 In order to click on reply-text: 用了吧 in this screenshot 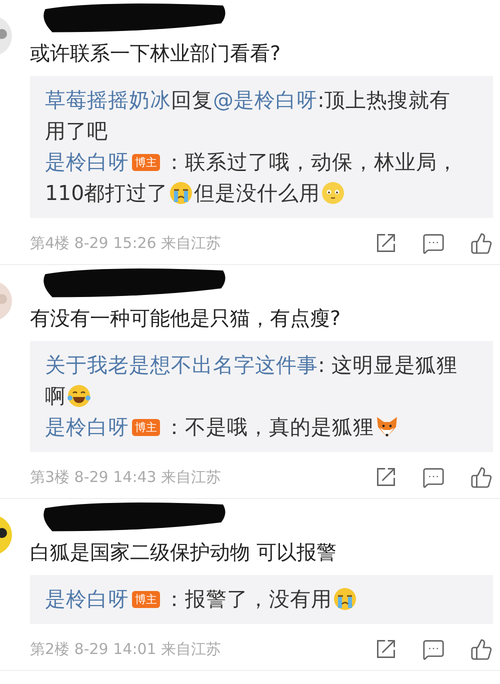, I will do `click(76, 131)`.